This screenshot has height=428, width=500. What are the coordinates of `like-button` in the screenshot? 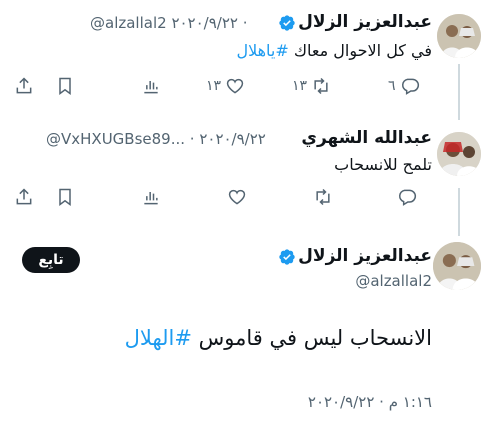 It's located at (237, 197).